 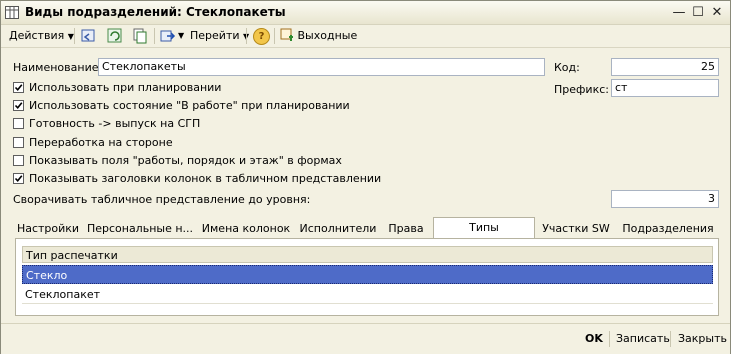 What do you see at coordinates (115, 123) in the screenshot?
I see `readiness-label: Готовность -> выпуск на СГП` at bounding box center [115, 123].